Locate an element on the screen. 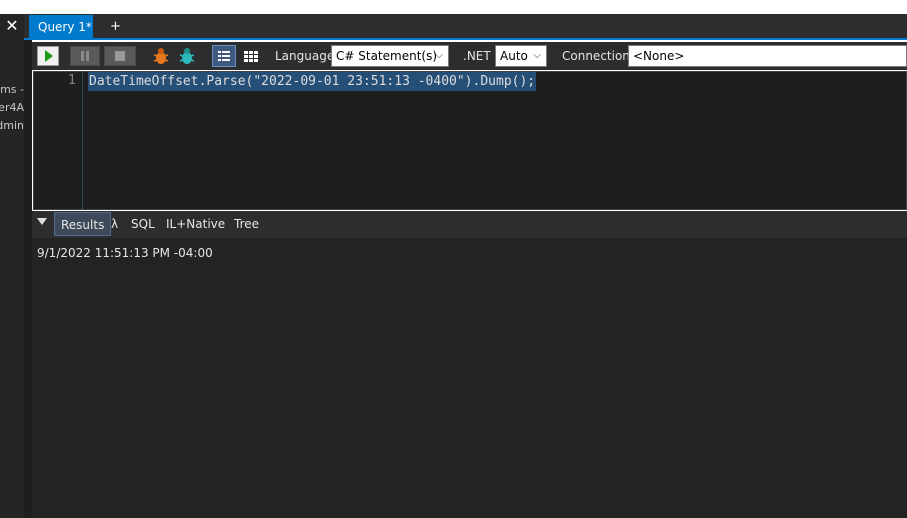 This screenshot has height=518, width=907. connection-select: <None> is located at coordinates (767, 56).